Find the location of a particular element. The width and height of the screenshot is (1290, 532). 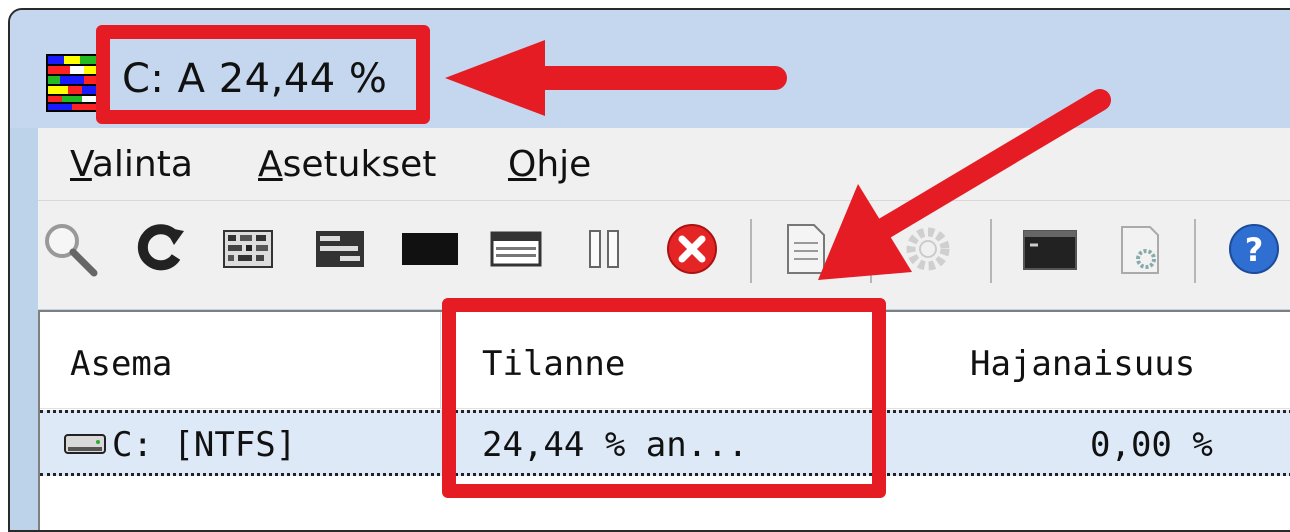

annotation-arrowhead-left is located at coordinates (495, 78).